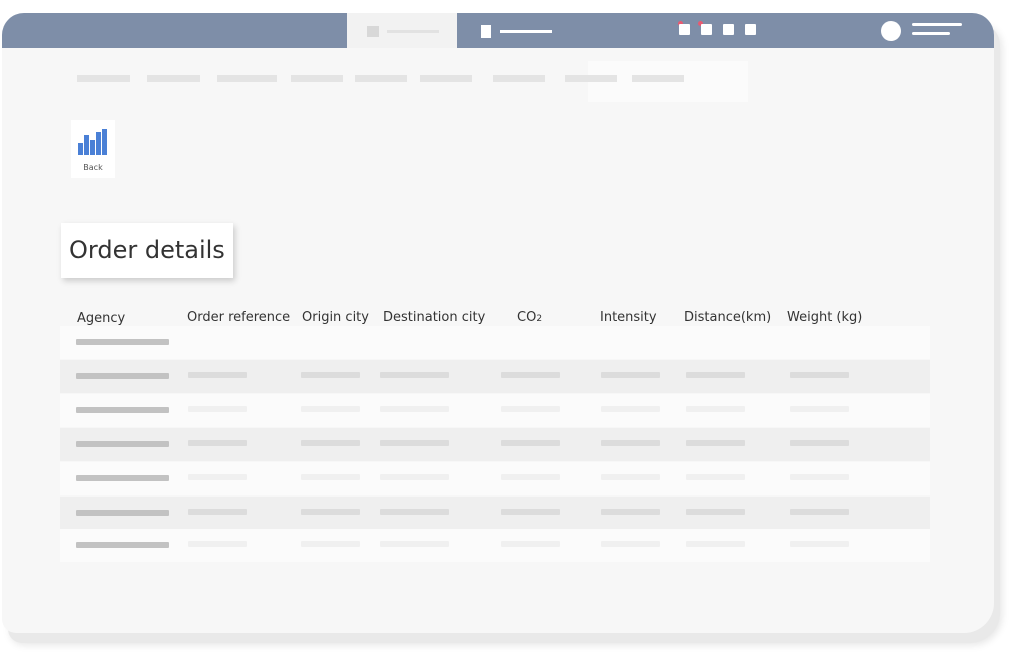 This screenshot has width=1016, height=663. I want to click on page-title: Order details, so click(147, 250).